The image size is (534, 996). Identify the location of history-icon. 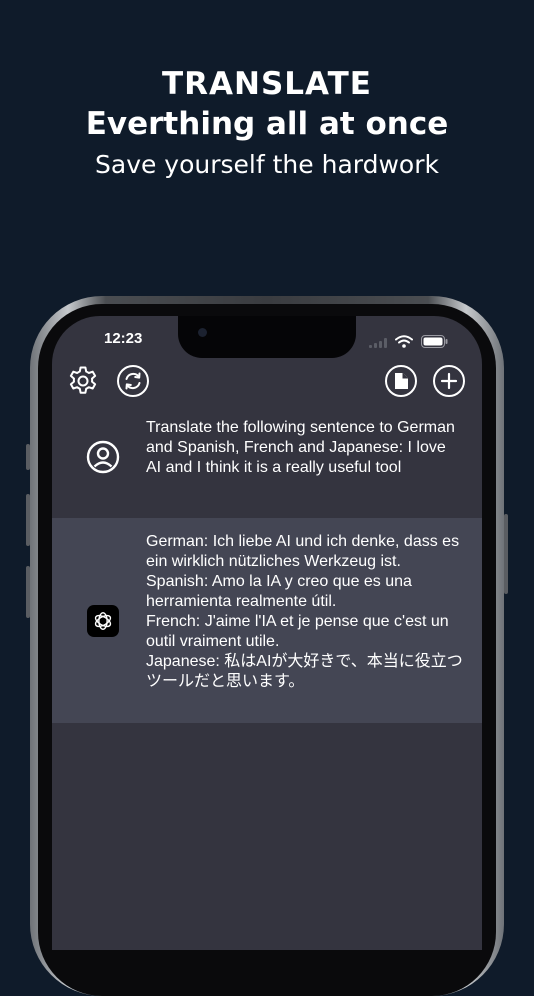
(401, 381).